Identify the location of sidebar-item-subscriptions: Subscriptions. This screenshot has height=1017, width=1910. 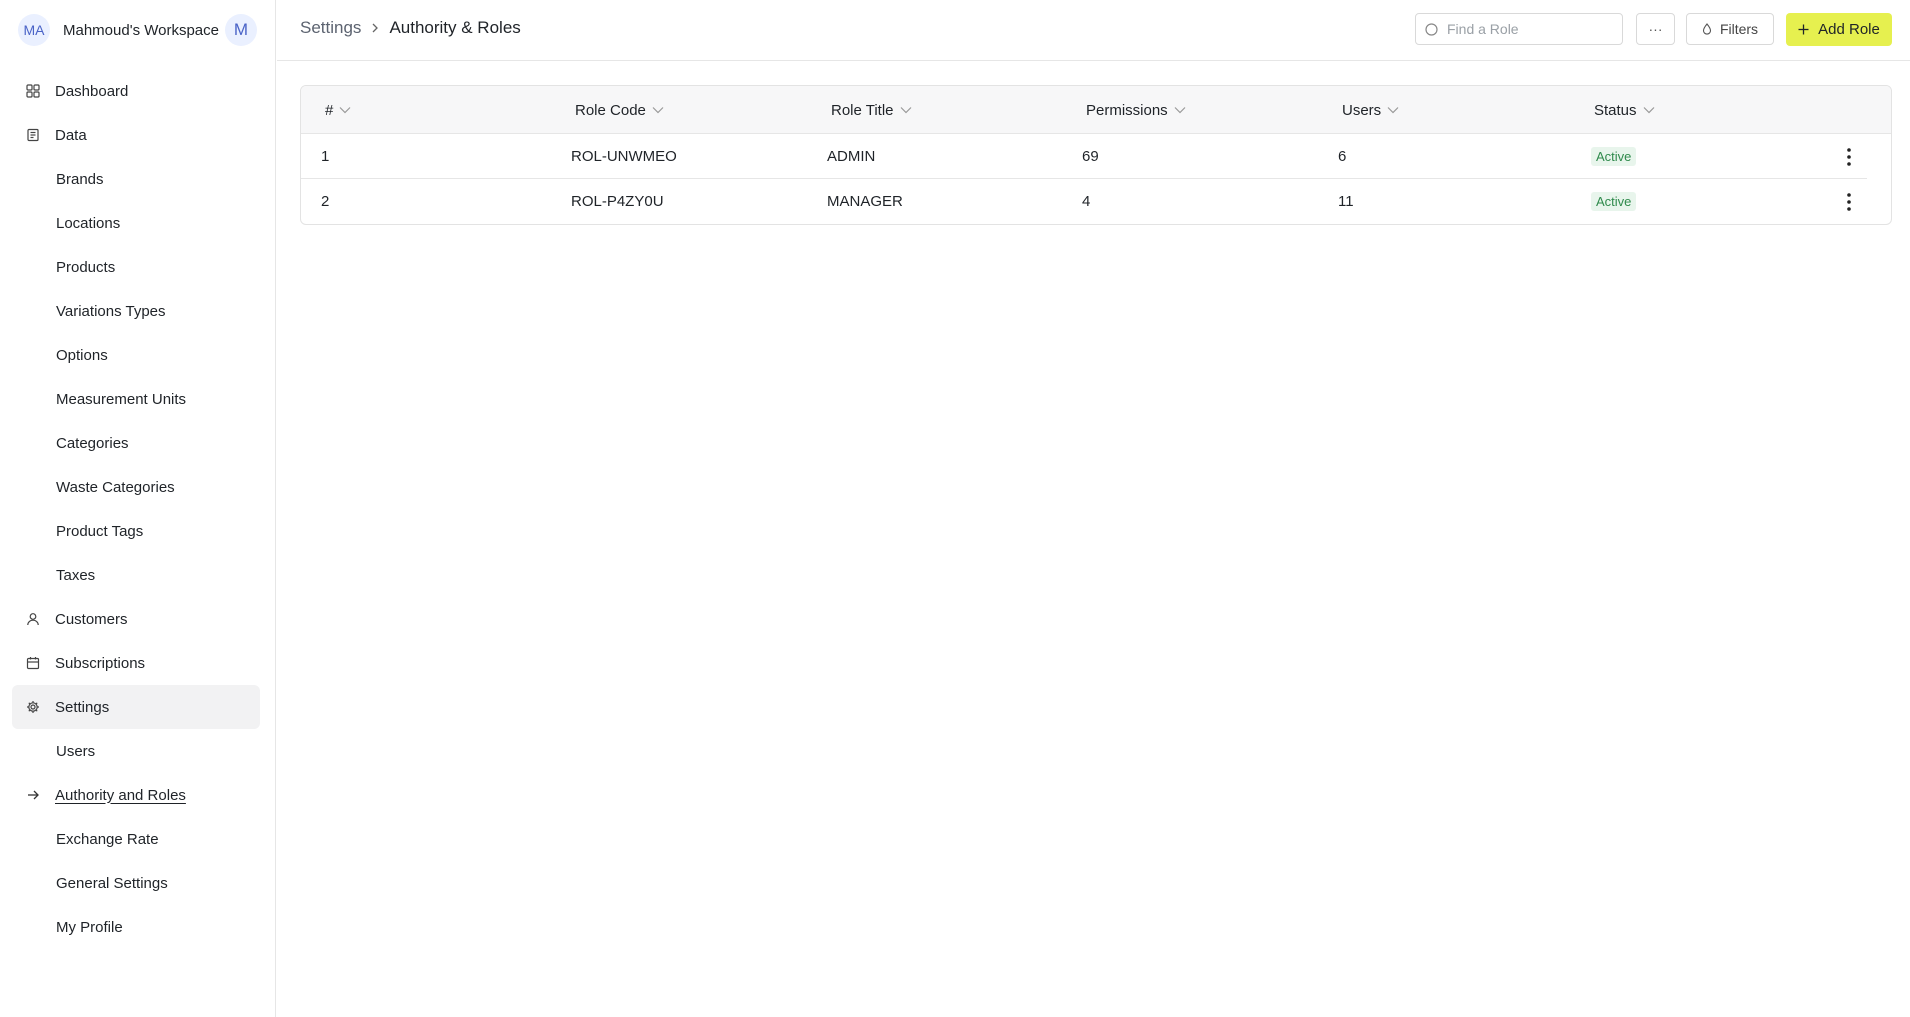
(136, 663).